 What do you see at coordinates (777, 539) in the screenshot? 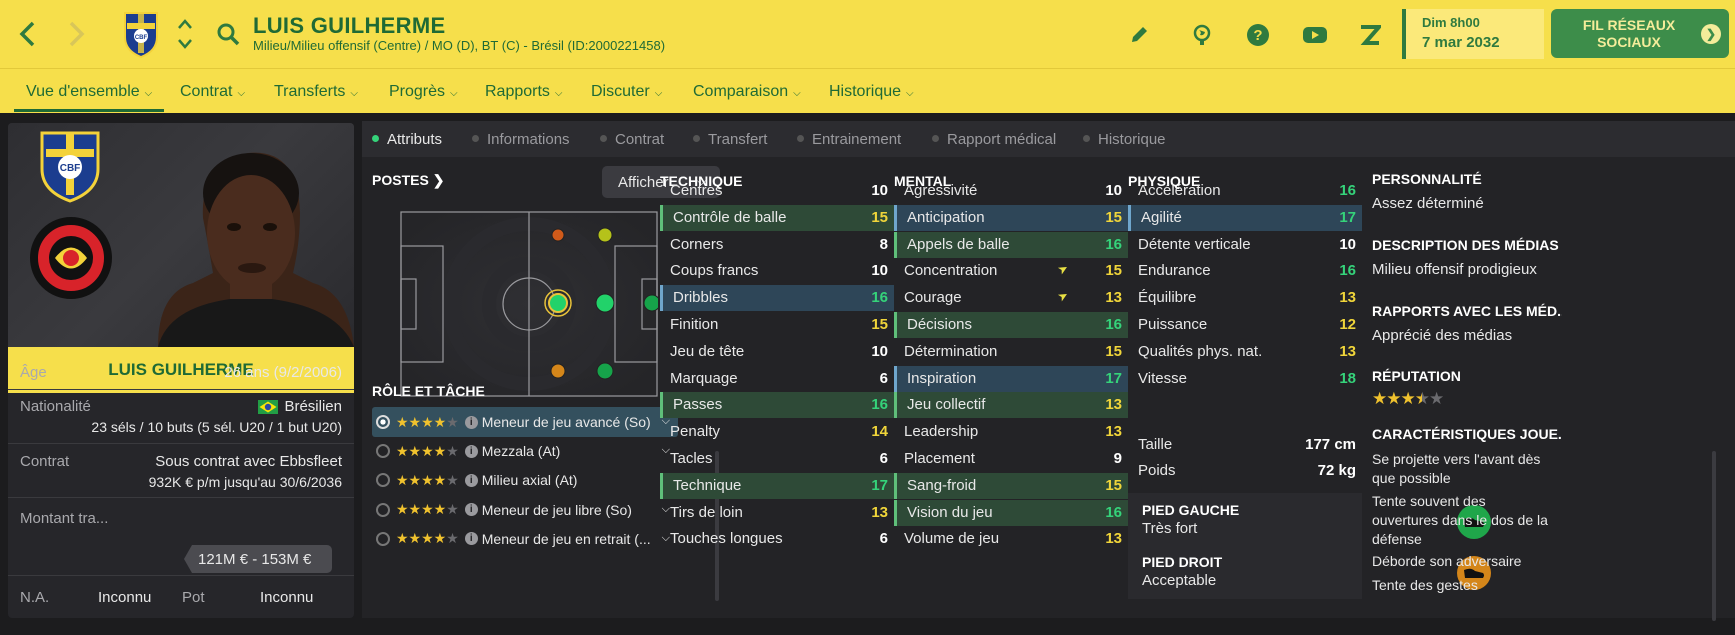
I see `attribute-row: Touches longues 6` at bounding box center [777, 539].